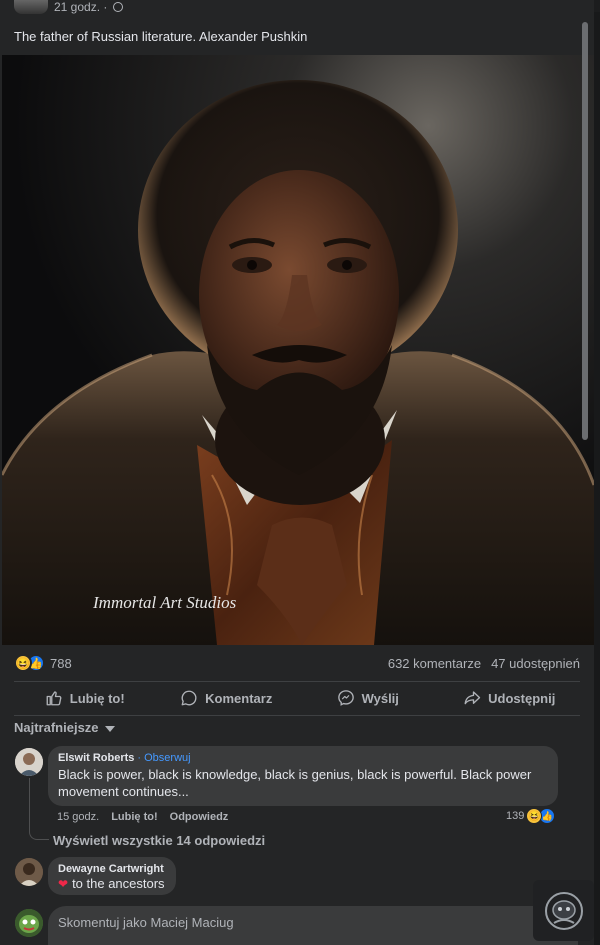 The width and height of the screenshot is (600, 945). I want to click on share-label: Udostępnij, so click(522, 698).